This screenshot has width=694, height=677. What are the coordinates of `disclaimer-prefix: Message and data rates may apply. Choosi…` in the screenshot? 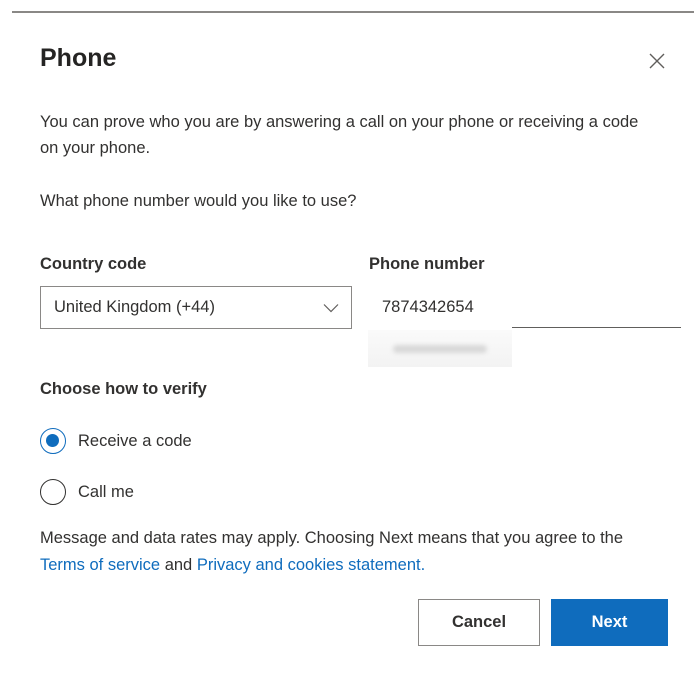 It's located at (332, 538).